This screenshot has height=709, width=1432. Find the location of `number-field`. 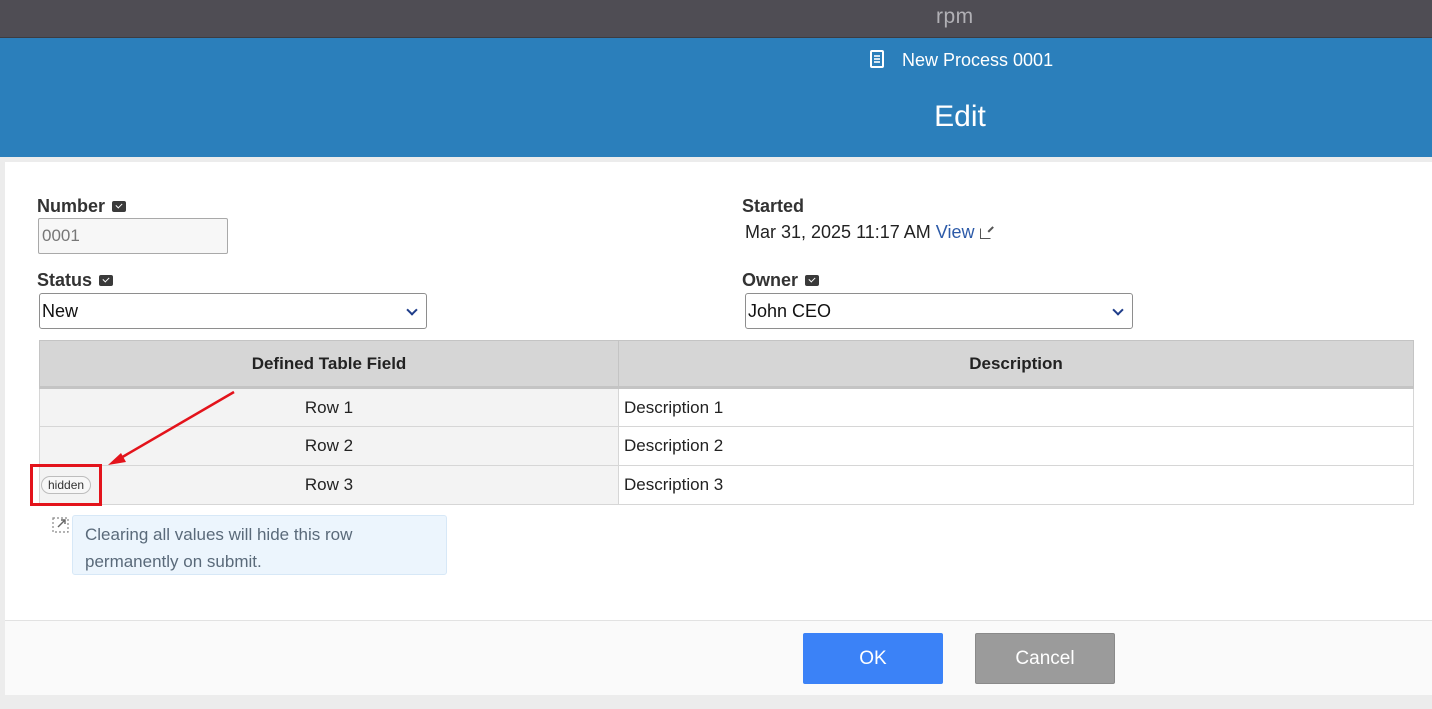

number-field is located at coordinates (133, 236).